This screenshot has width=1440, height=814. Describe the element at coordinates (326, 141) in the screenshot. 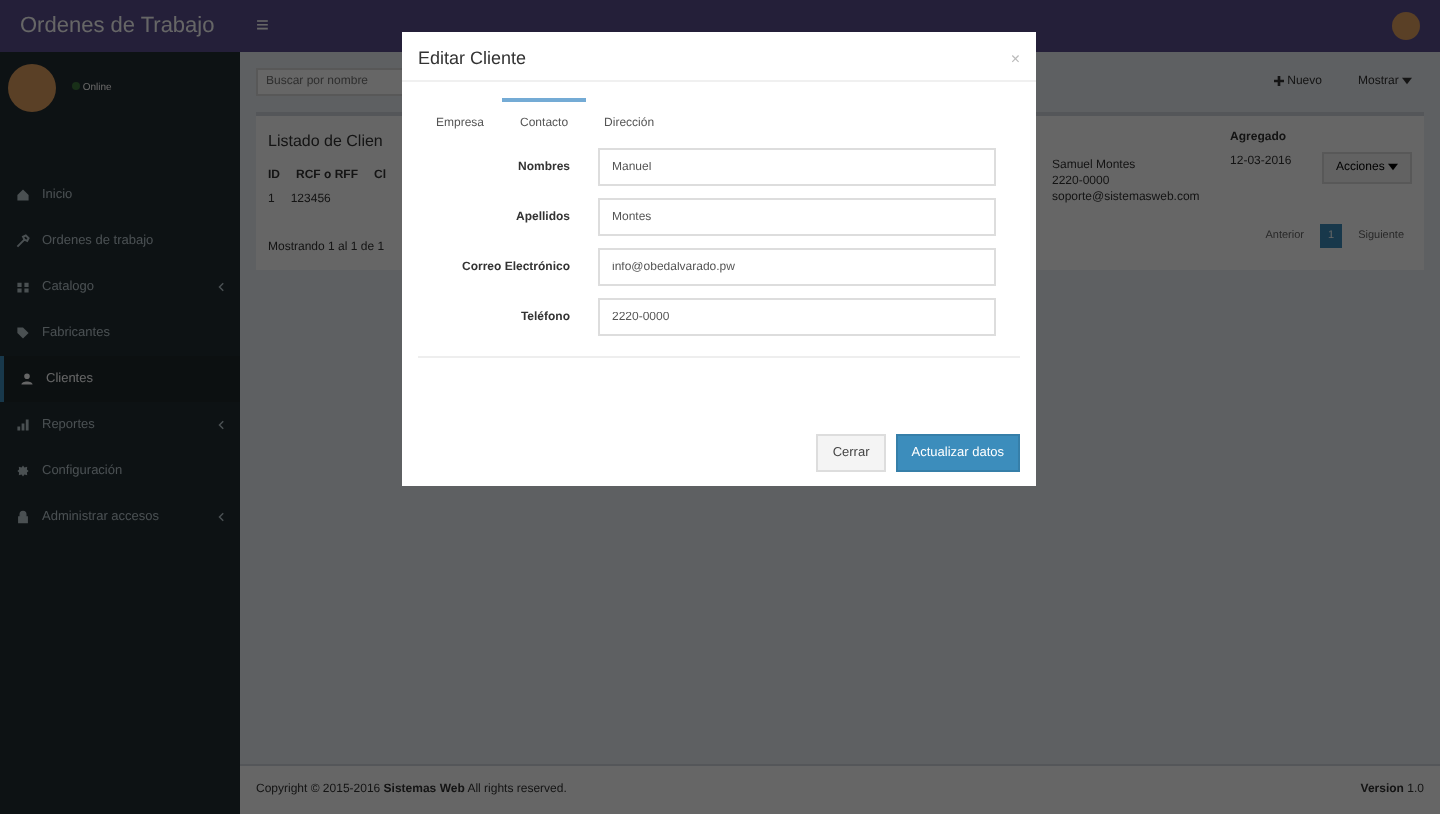

I see `card-title: Listado de Clien` at that location.